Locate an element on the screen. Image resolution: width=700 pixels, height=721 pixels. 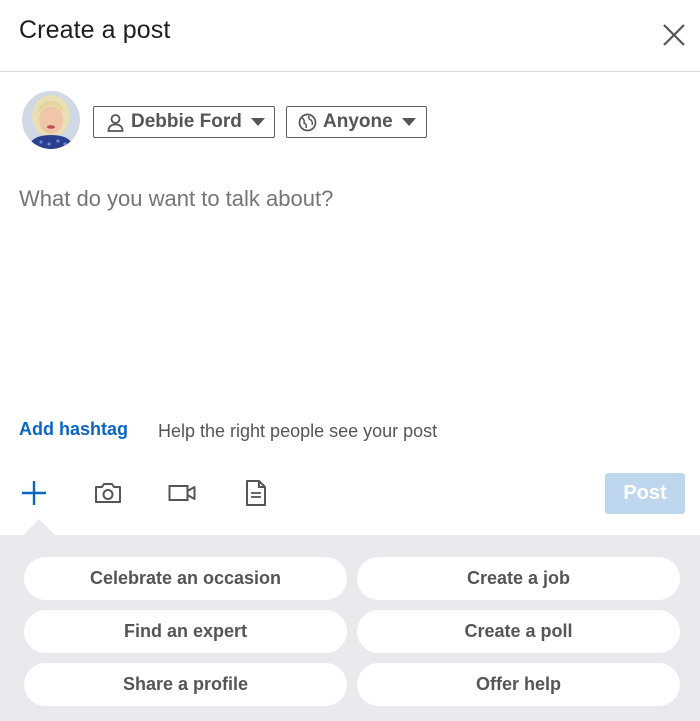
close-icon is located at coordinates (674, 35).